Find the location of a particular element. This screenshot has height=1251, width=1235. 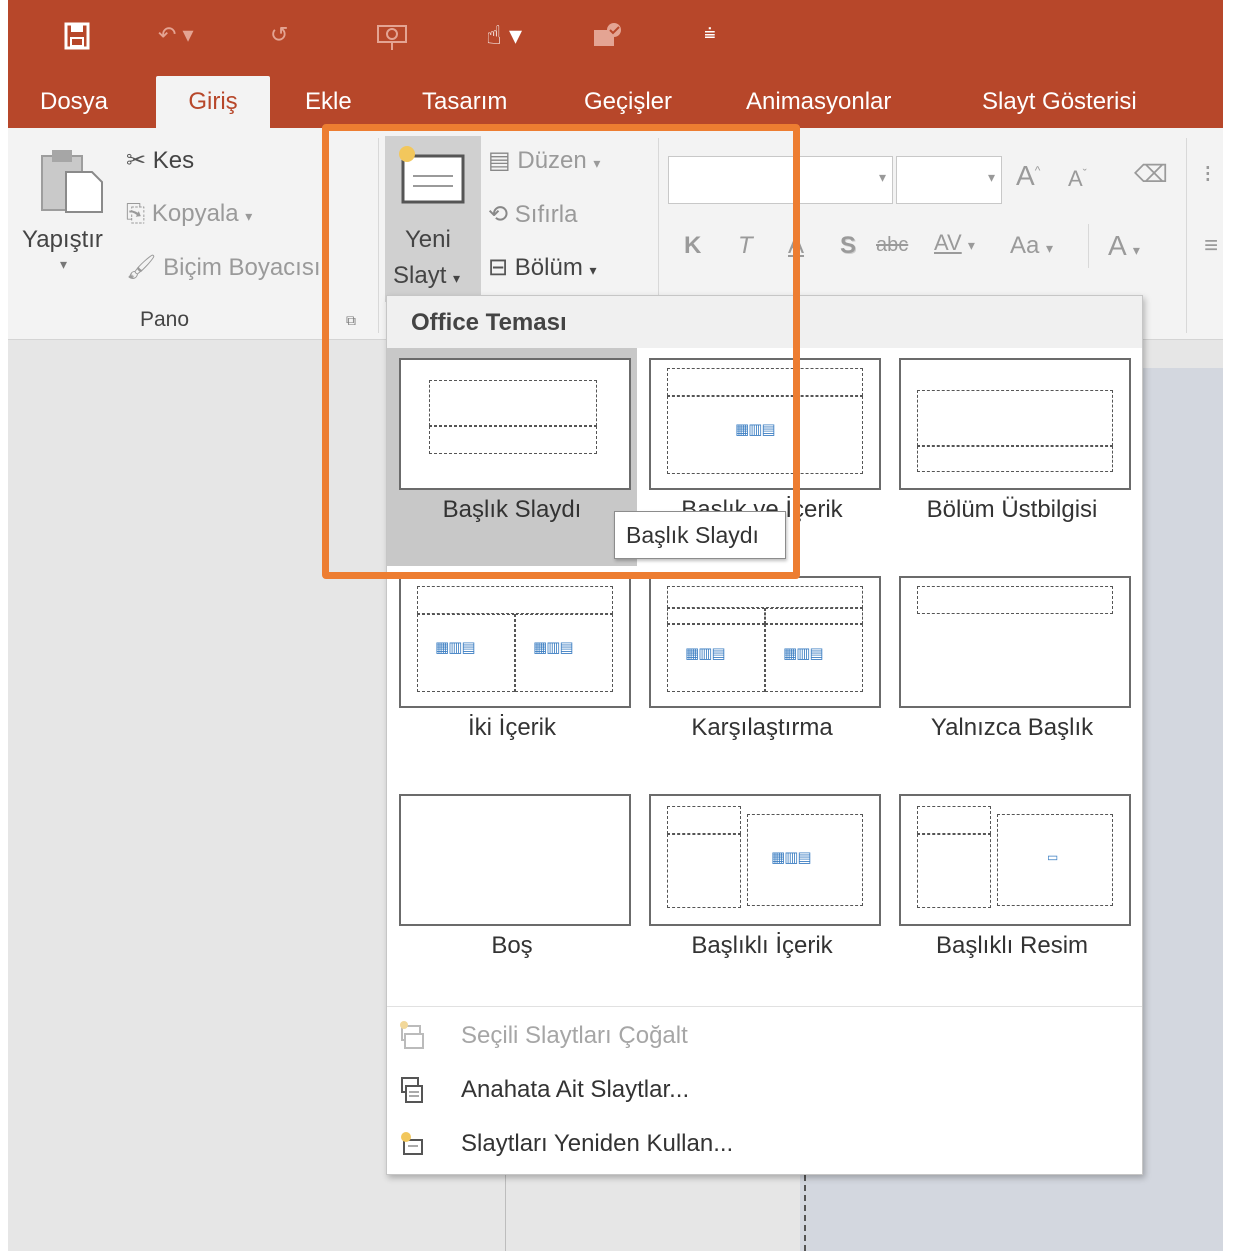

layout-label: Başlıklı İçerik is located at coordinates (762, 945).